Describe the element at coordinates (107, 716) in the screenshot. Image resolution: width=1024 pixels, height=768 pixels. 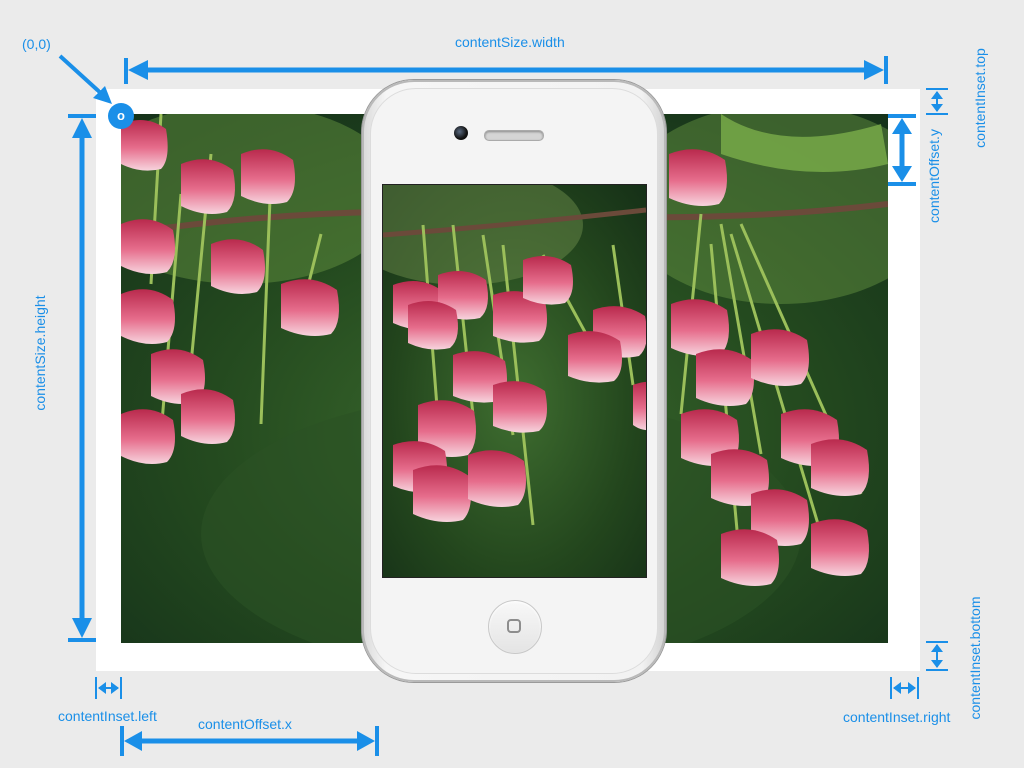
I see `content-inset-left-label: contentInset.left` at that location.